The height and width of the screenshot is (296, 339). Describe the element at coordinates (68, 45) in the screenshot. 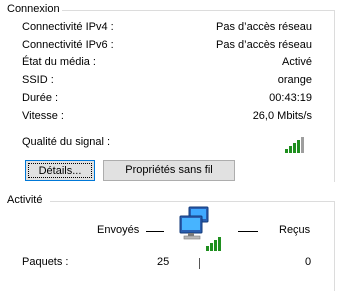

I see `ipv6-label: Connectivité IPv6 :` at that location.